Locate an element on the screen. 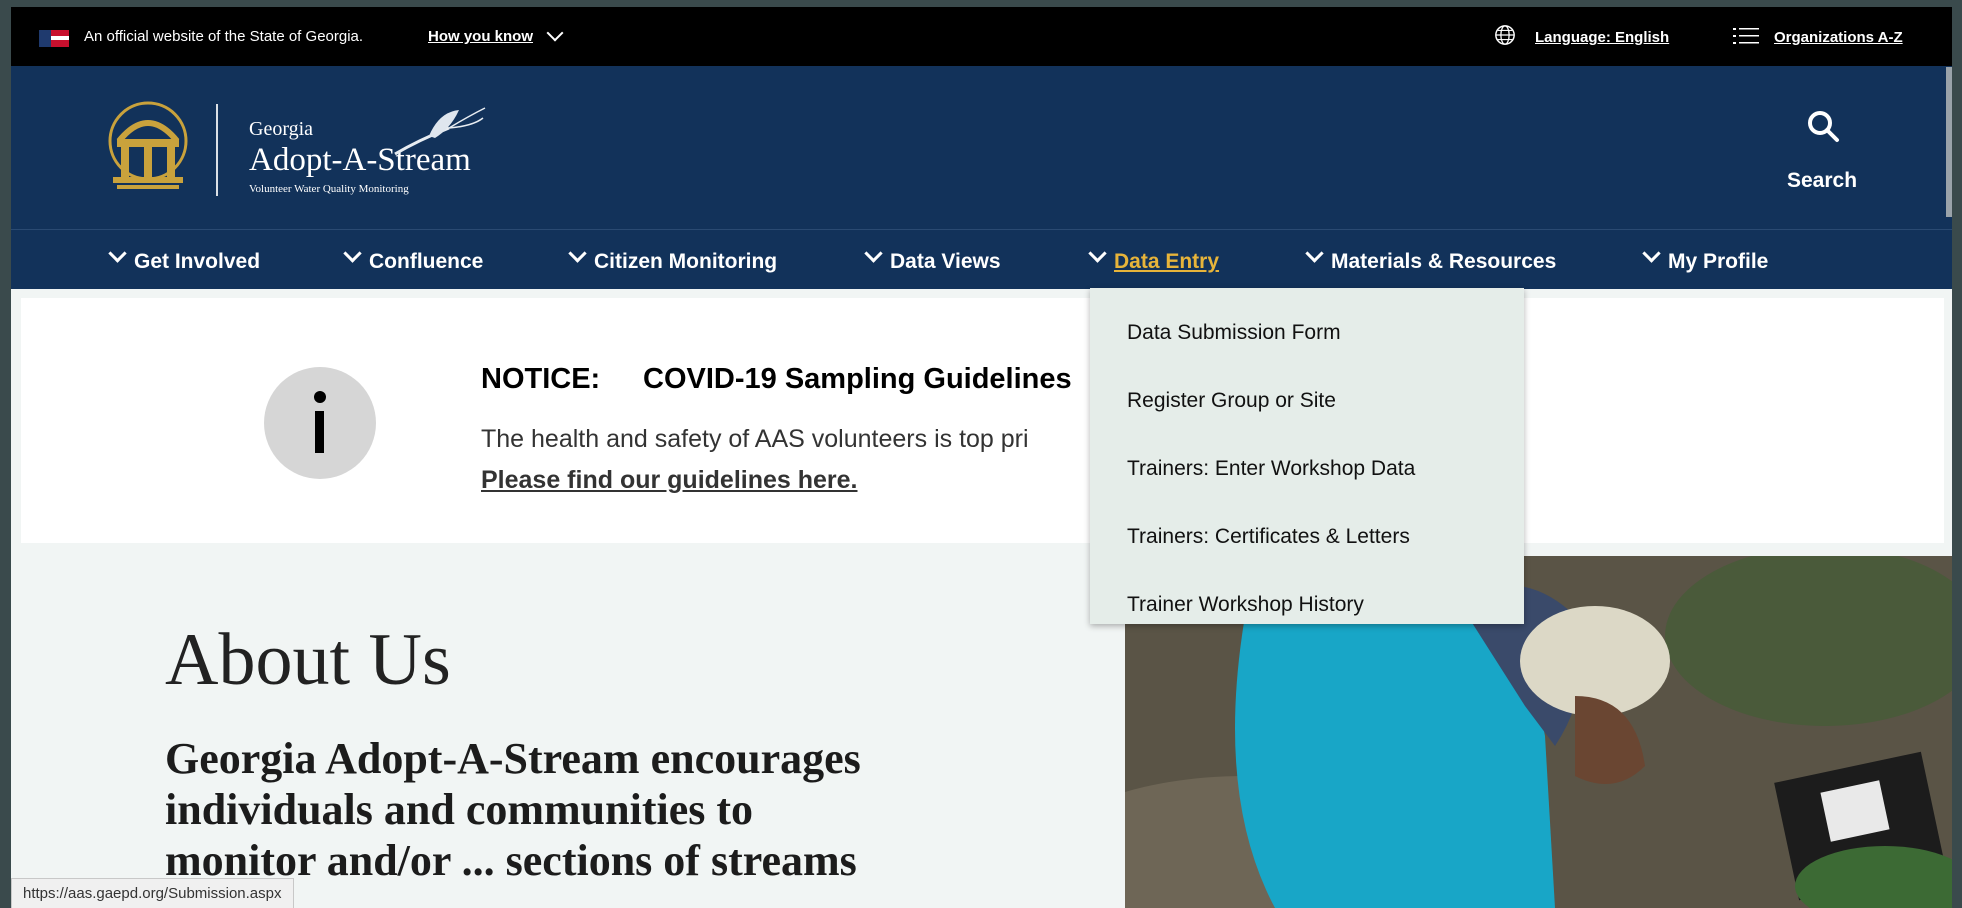  georgia-seal-logo is located at coordinates (148, 148).